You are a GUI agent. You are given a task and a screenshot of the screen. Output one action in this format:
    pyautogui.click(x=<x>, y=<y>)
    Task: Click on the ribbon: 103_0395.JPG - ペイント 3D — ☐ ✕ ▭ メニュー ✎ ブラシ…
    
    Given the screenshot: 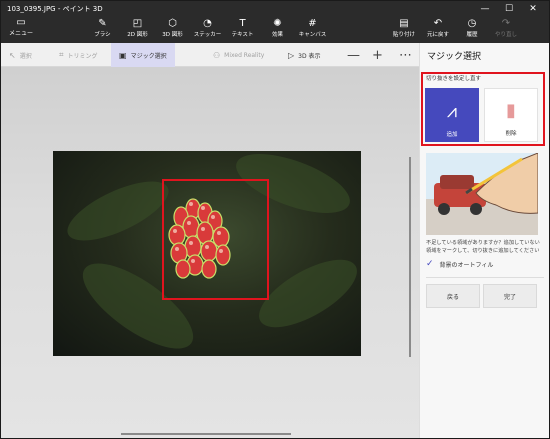 What is the action you would take?
    pyautogui.click(x=275, y=22)
    